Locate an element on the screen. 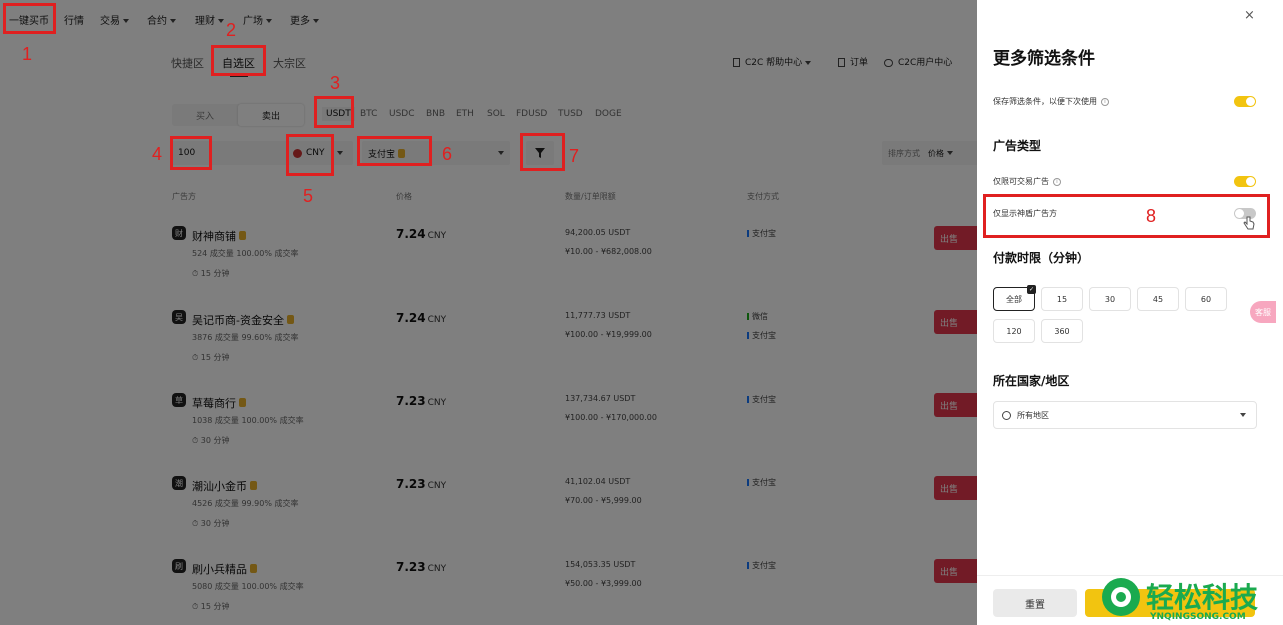 The image size is (1283, 625). time-option-60: 60 is located at coordinates (1206, 299).